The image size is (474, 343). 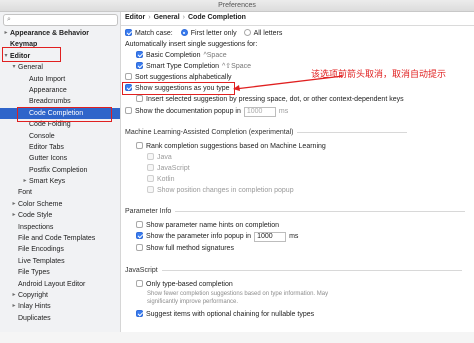 I want to click on full-sig-checkbox, so click(x=139, y=247).